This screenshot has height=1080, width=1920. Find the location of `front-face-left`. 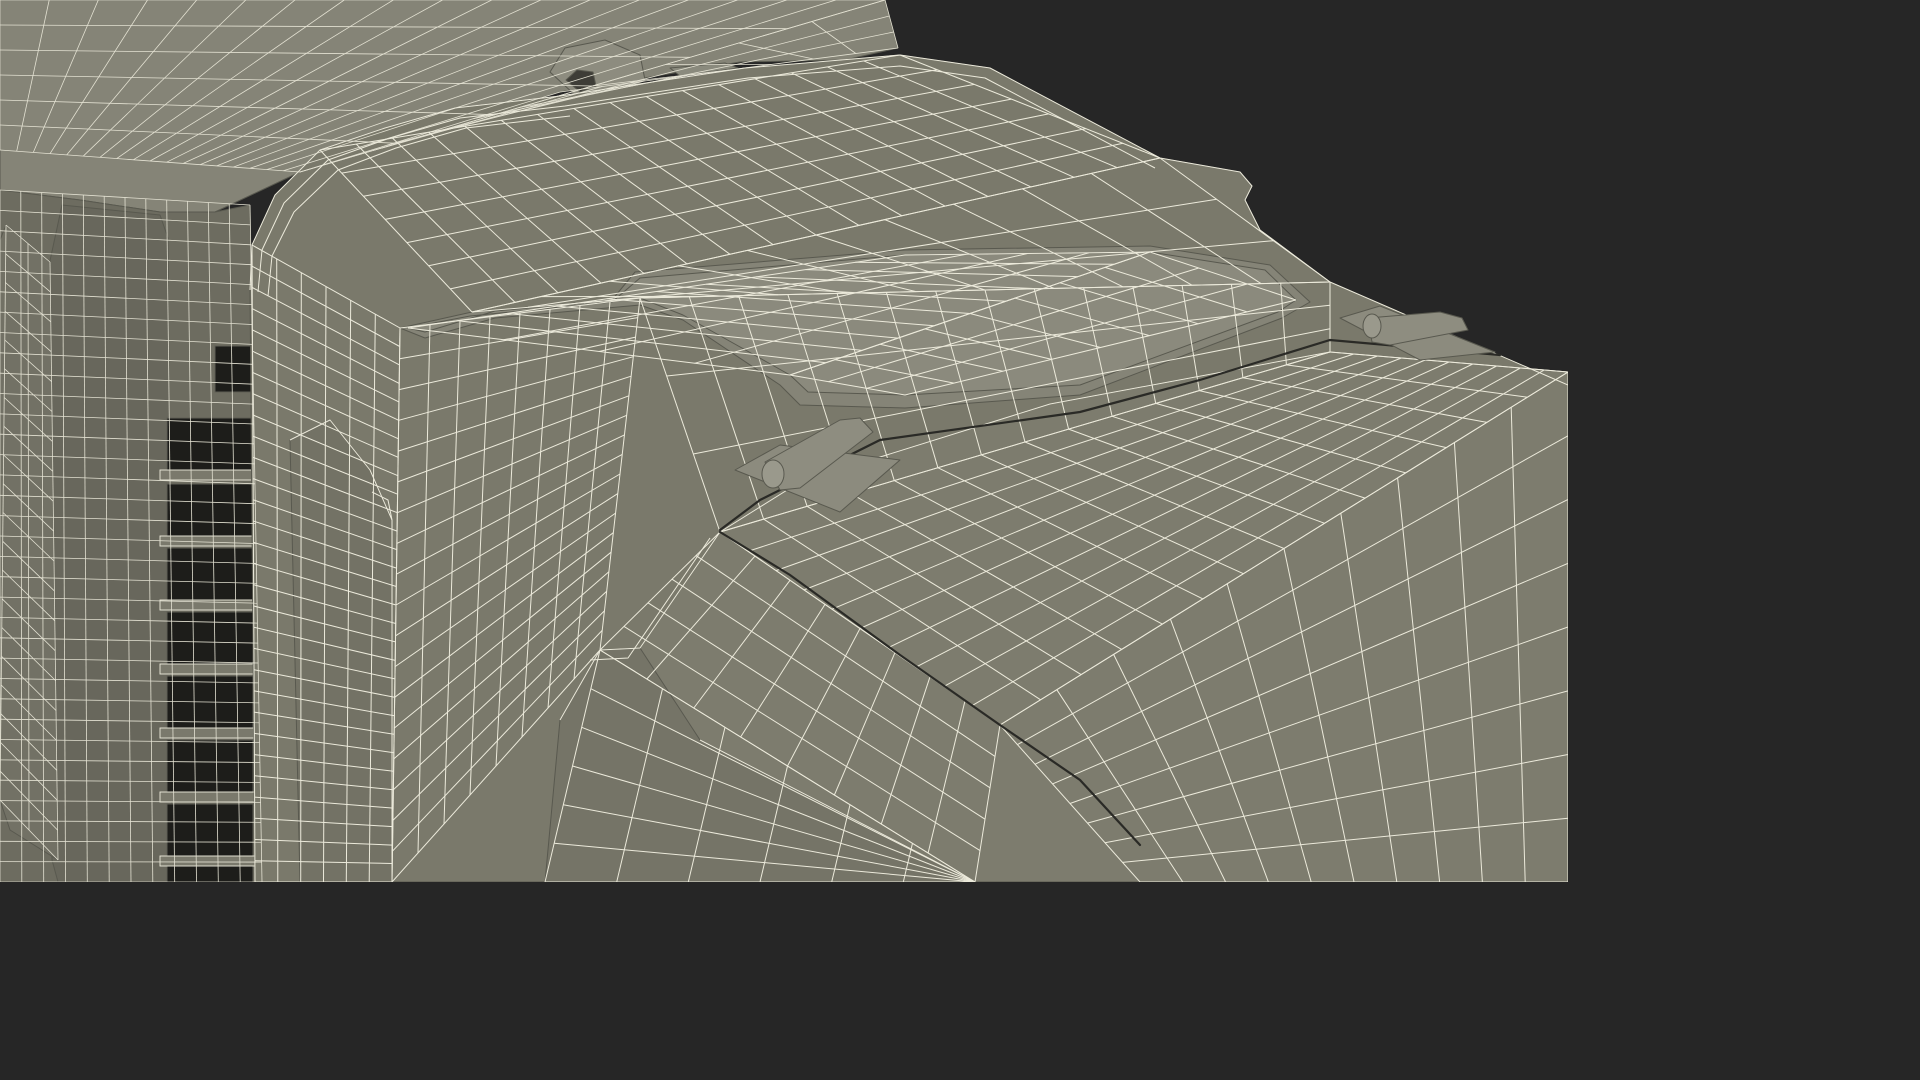

front-face-left is located at coordinates (341, 650).